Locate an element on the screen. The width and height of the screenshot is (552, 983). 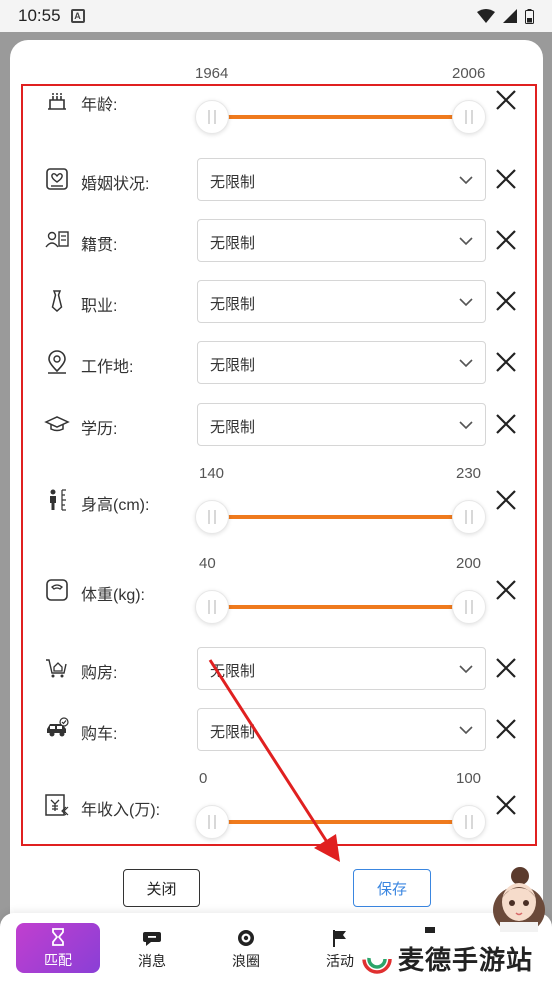
row-label: 购车: is located at coordinates (99, 734).